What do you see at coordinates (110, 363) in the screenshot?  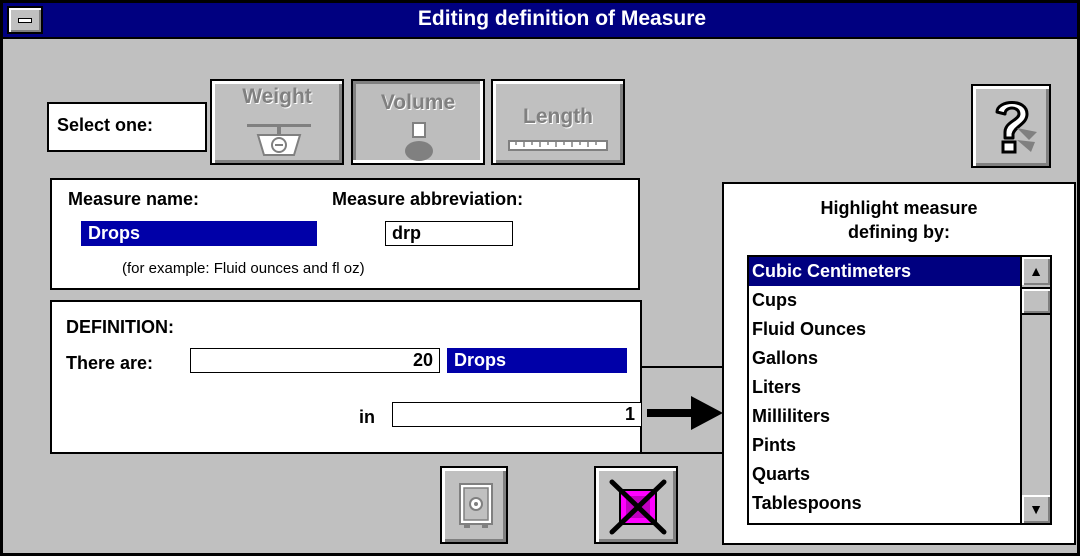 I see `there-are-label: There are:` at bounding box center [110, 363].